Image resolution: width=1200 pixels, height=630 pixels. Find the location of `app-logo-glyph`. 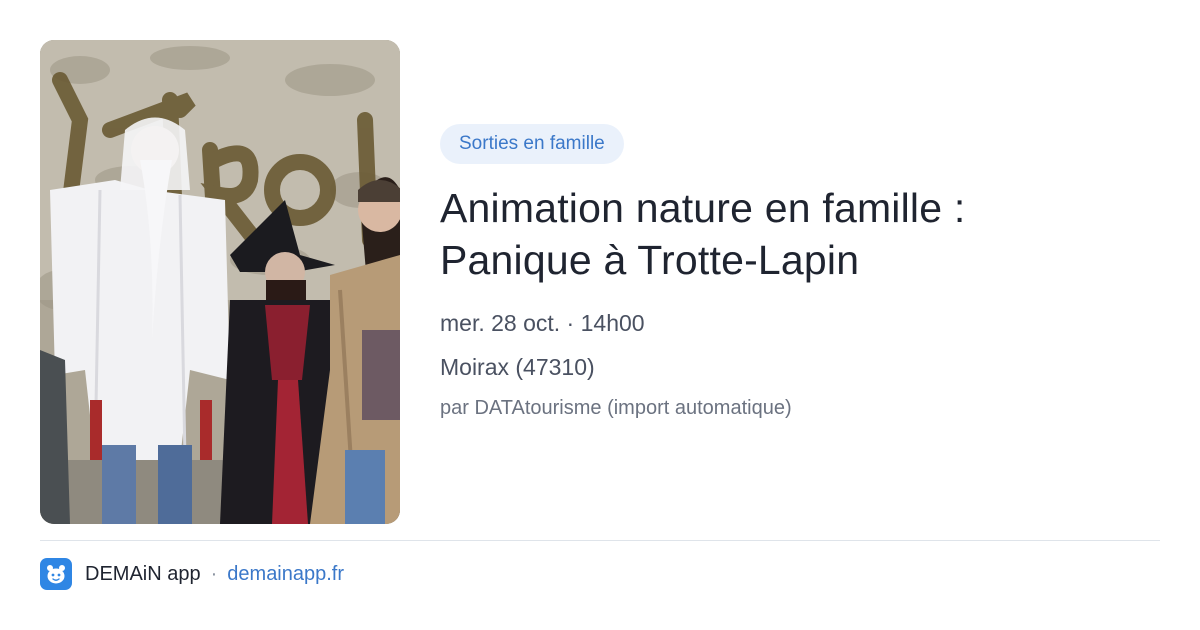

app-logo-glyph is located at coordinates (56, 574).